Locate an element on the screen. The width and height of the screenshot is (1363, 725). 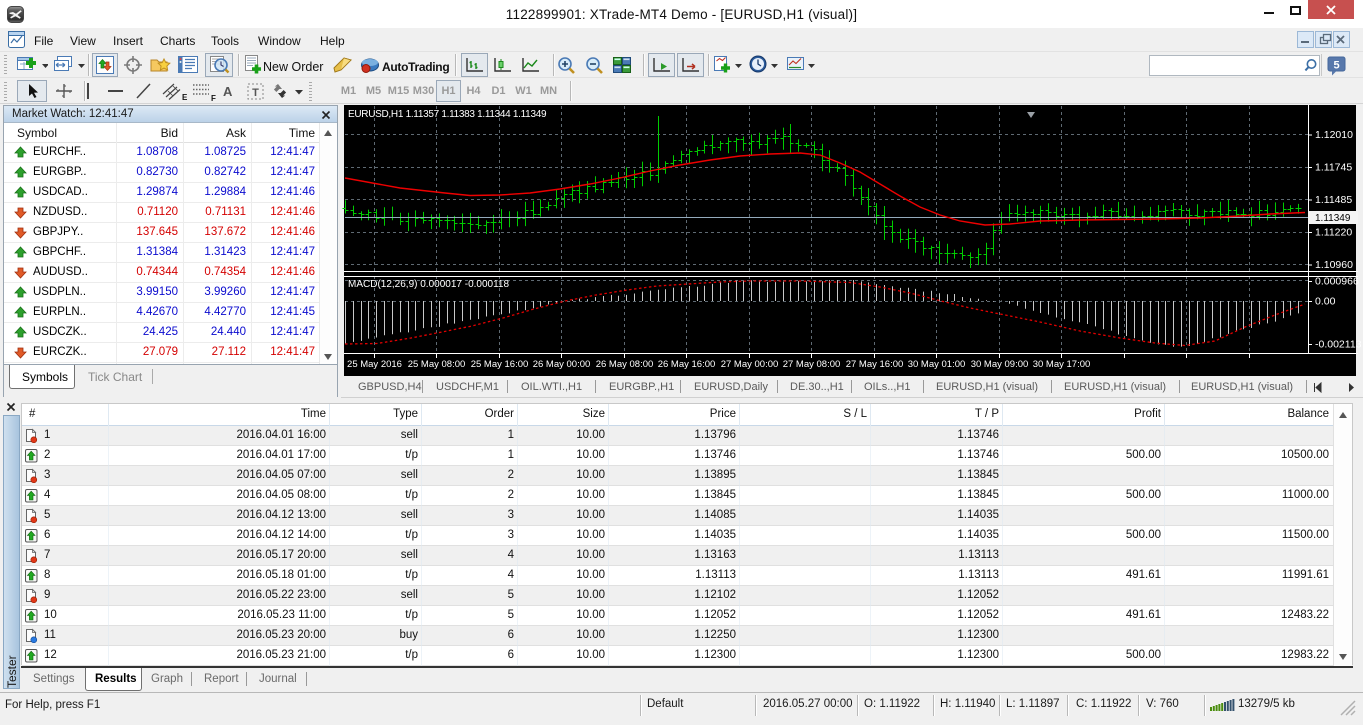
svg-text: 27 May 08:00 is located at coordinates (812, 364).